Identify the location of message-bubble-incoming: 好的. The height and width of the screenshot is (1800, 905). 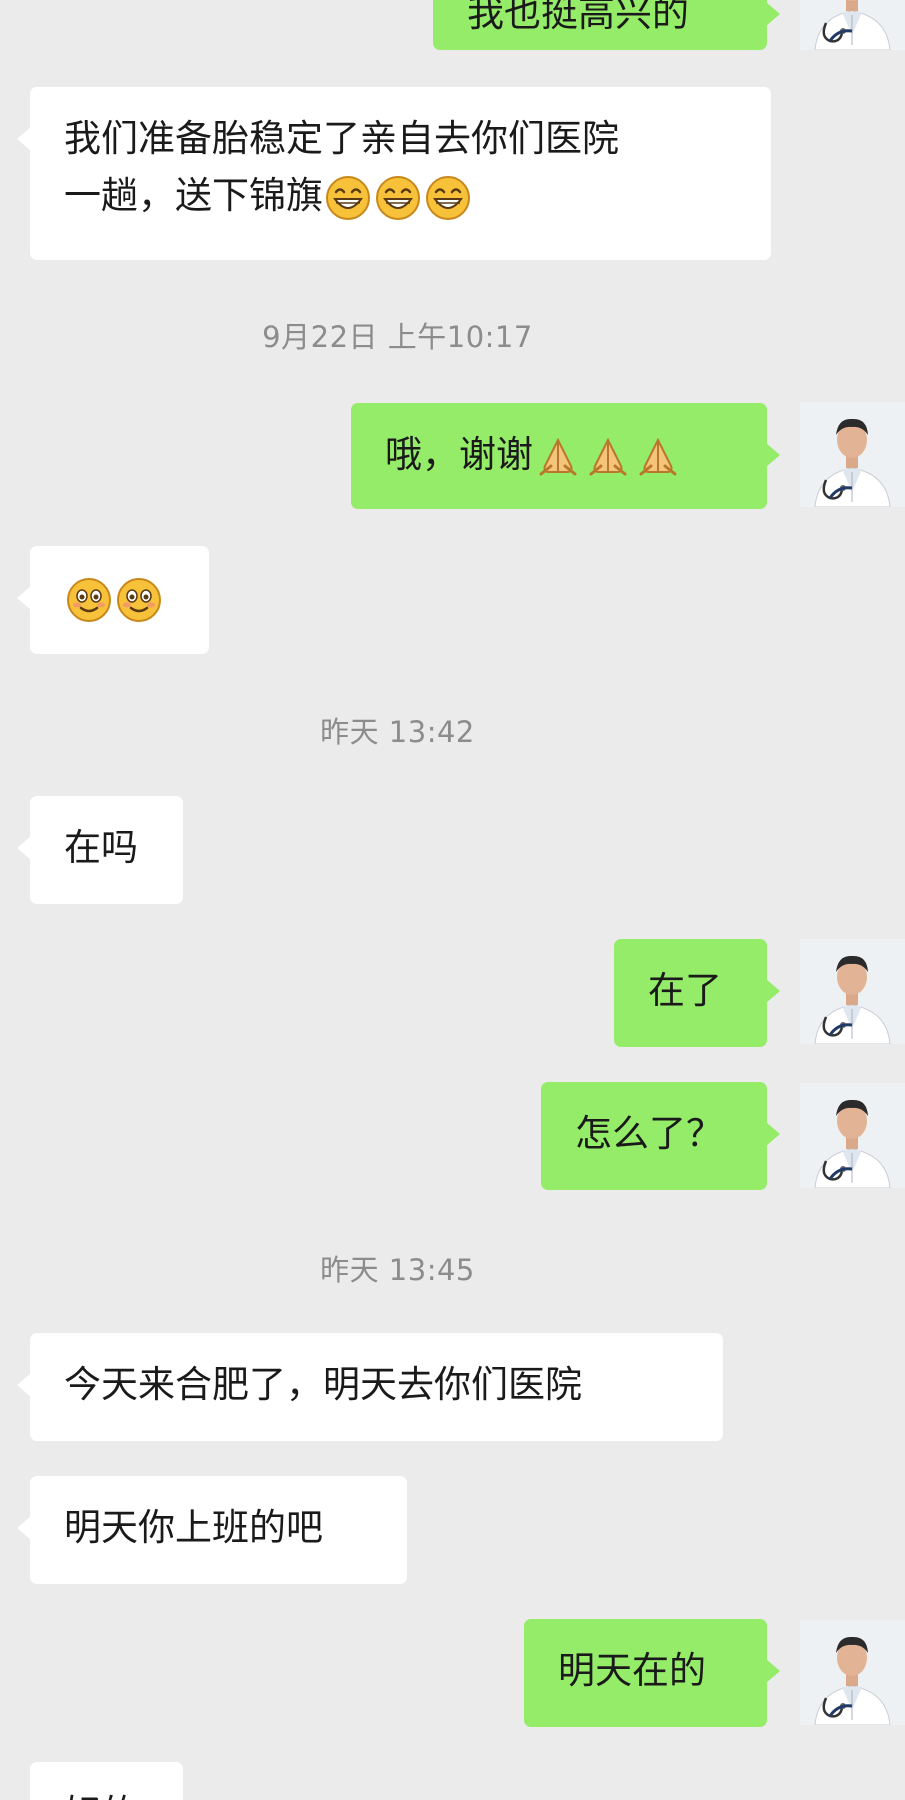
(106, 1781).